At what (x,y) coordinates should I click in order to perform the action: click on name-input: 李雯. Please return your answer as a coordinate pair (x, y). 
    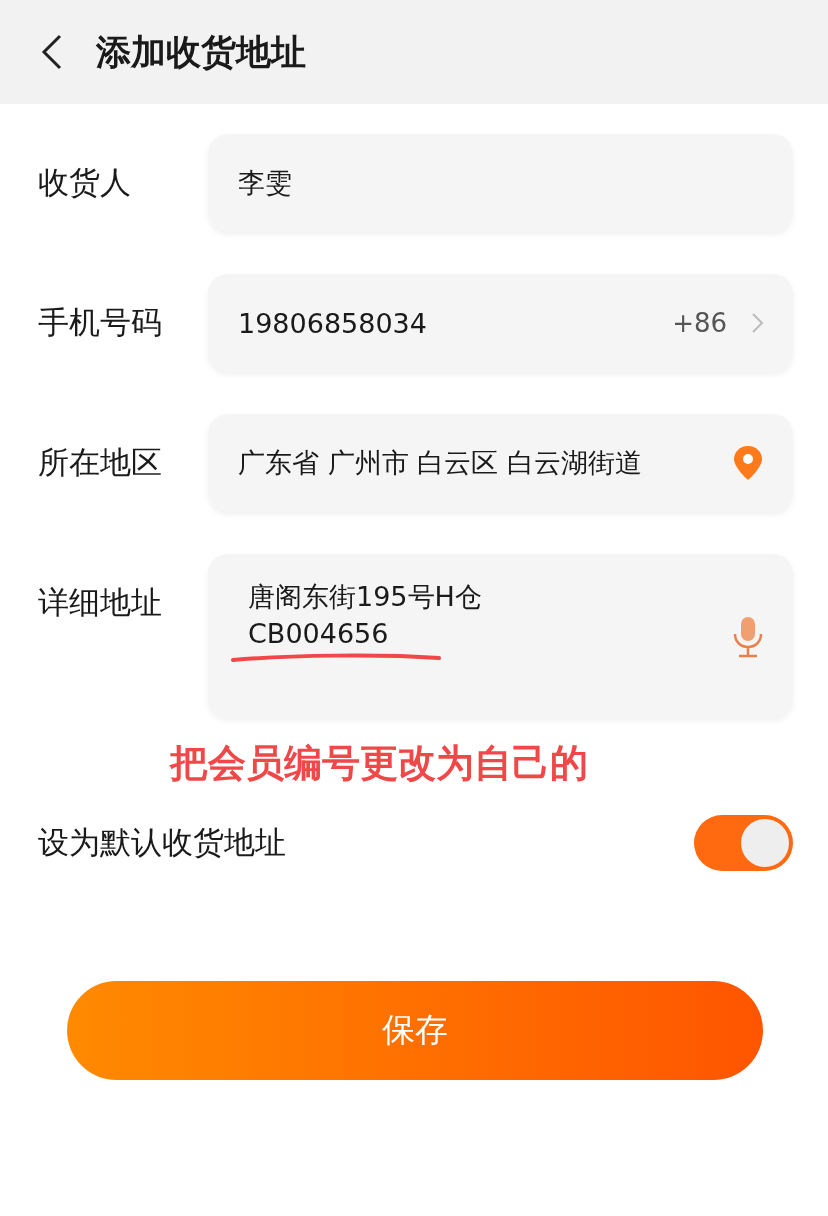
    Looking at the image, I should click on (500, 183).